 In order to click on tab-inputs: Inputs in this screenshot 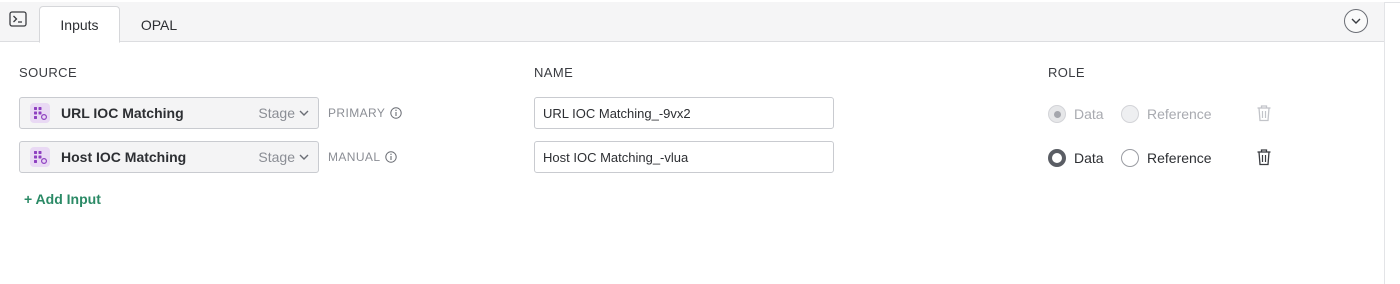, I will do `click(79, 24)`.